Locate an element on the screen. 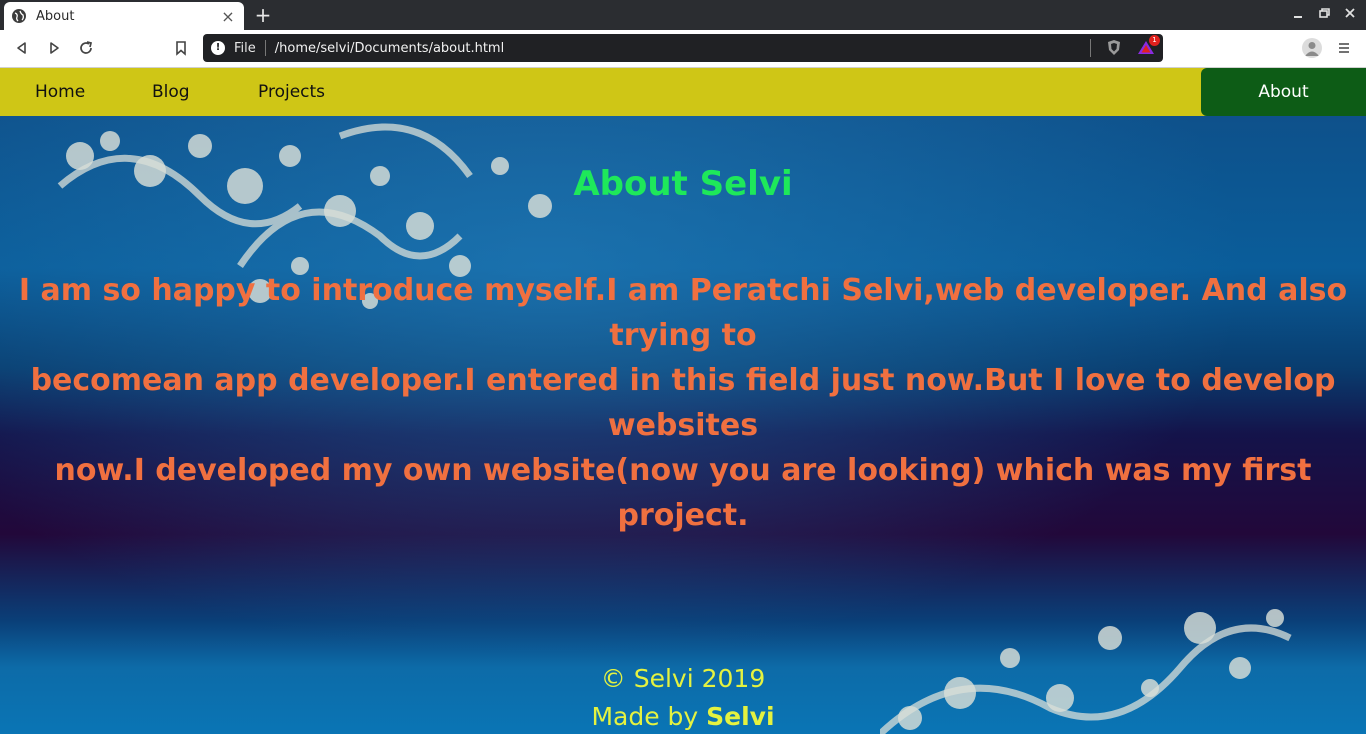 Image resolution: width=1366 pixels, height=734 pixels. globe-icon is located at coordinates (19, 16).